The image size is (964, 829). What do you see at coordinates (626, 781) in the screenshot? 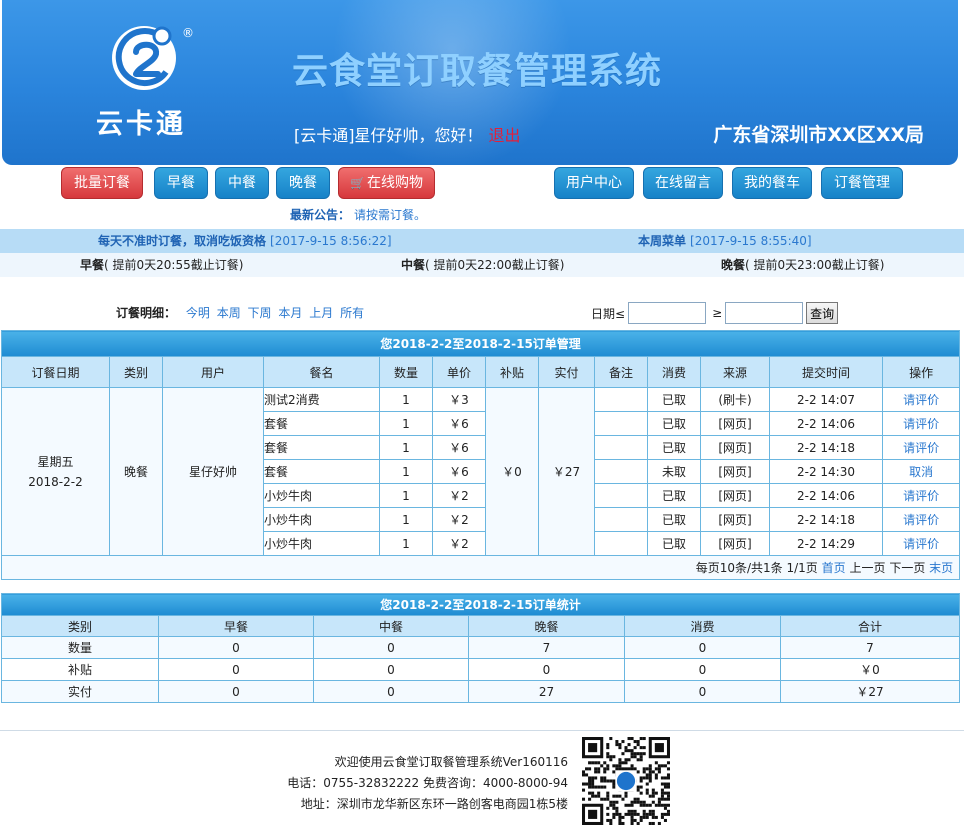
I see `qr-logo-mark` at bounding box center [626, 781].